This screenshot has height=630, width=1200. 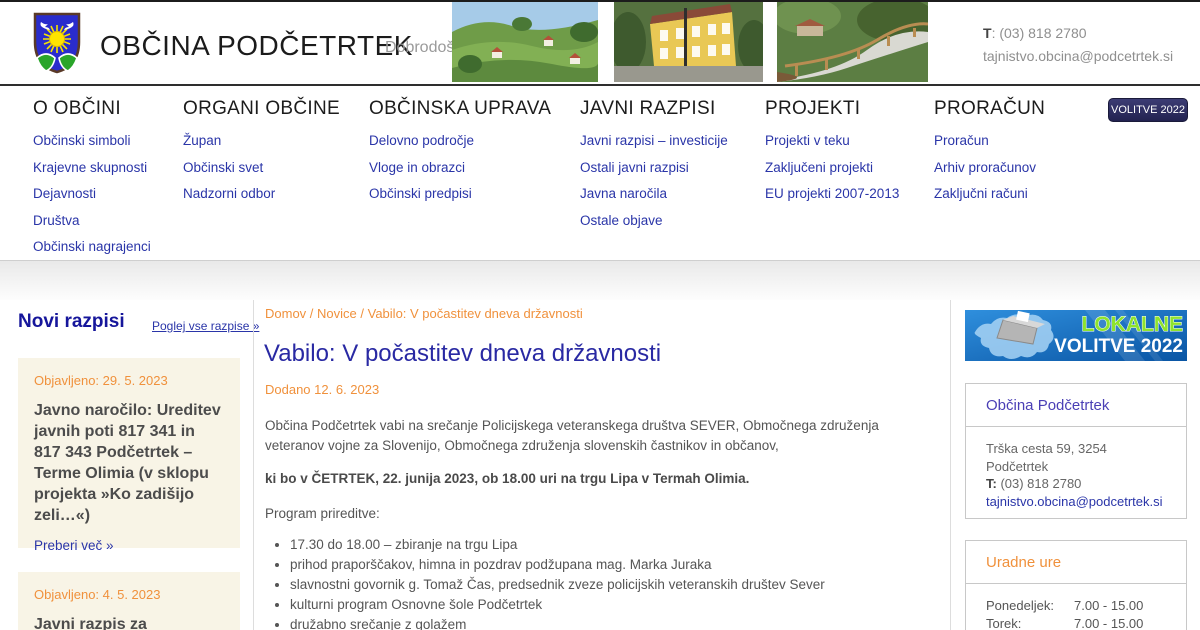 What do you see at coordinates (1076, 562) in the screenshot?
I see `office-hours-title: Uradne ure` at bounding box center [1076, 562].